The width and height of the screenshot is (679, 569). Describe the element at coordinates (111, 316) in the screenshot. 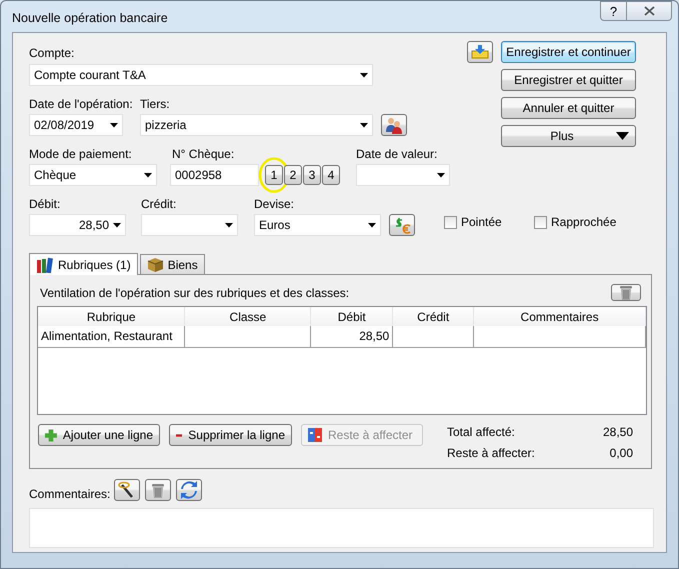

I see `column-header: Rubrique` at that location.